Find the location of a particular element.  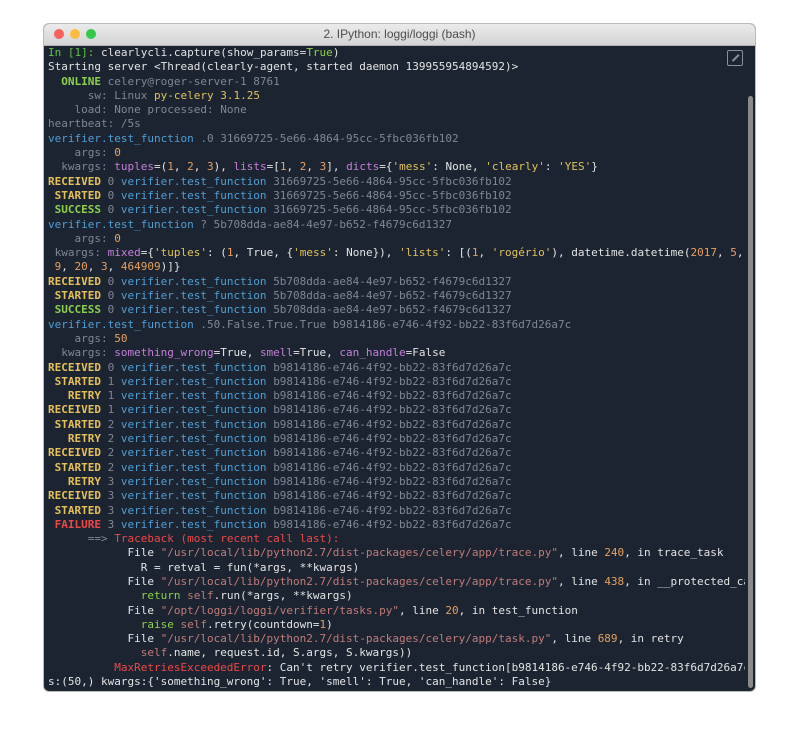

window-title: 2. IPython: loggi/loggi (bash) is located at coordinates (399, 34).